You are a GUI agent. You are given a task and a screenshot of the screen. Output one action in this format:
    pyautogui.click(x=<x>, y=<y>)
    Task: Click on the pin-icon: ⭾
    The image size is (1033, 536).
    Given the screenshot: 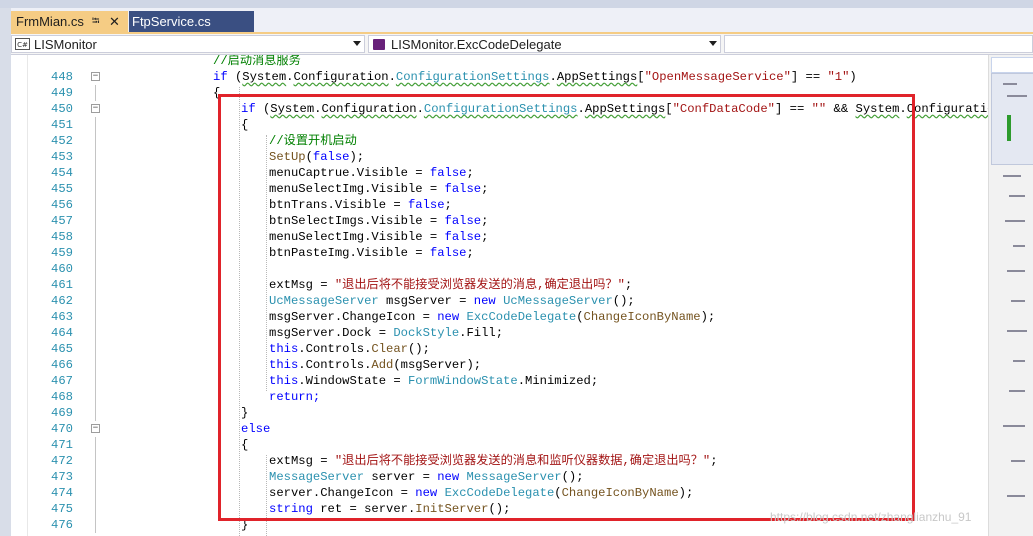 What is the action you would take?
    pyautogui.click(x=96, y=21)
    